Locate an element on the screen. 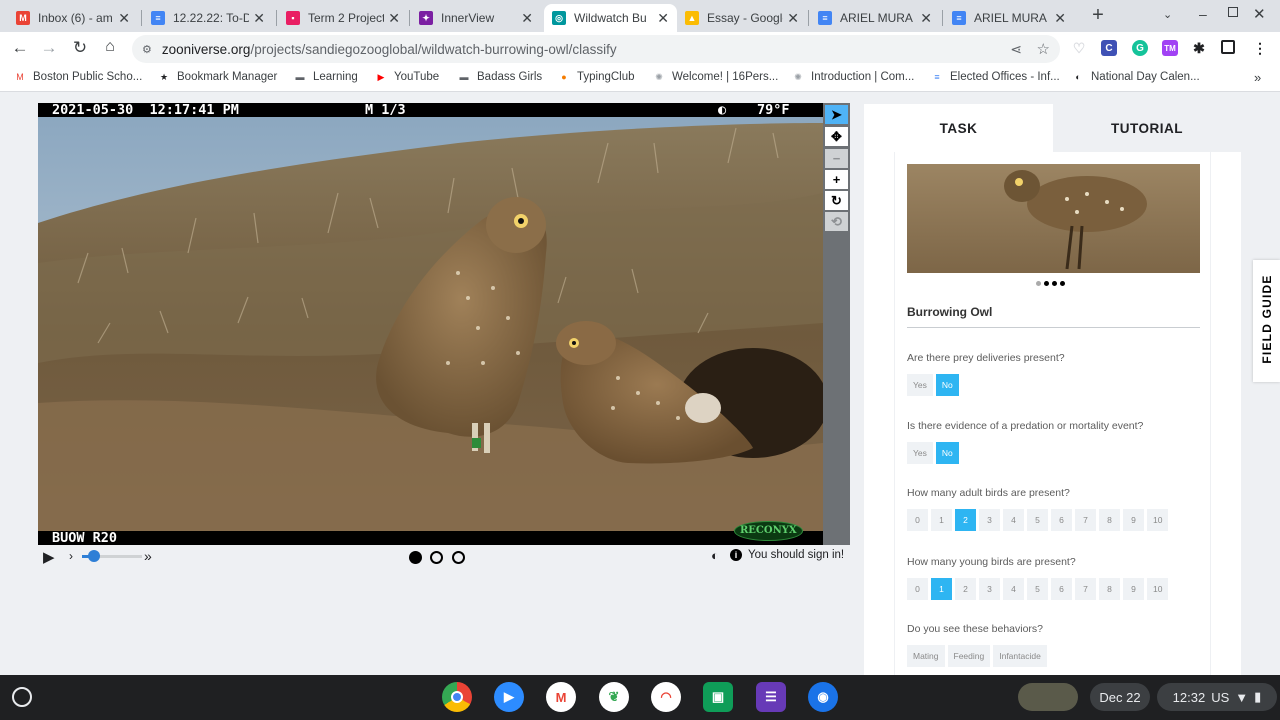 This screenshot has width=1280, height=720. tab-7: ≡ ARIEL MURA - ✕ is located at coordinates (875, 18).